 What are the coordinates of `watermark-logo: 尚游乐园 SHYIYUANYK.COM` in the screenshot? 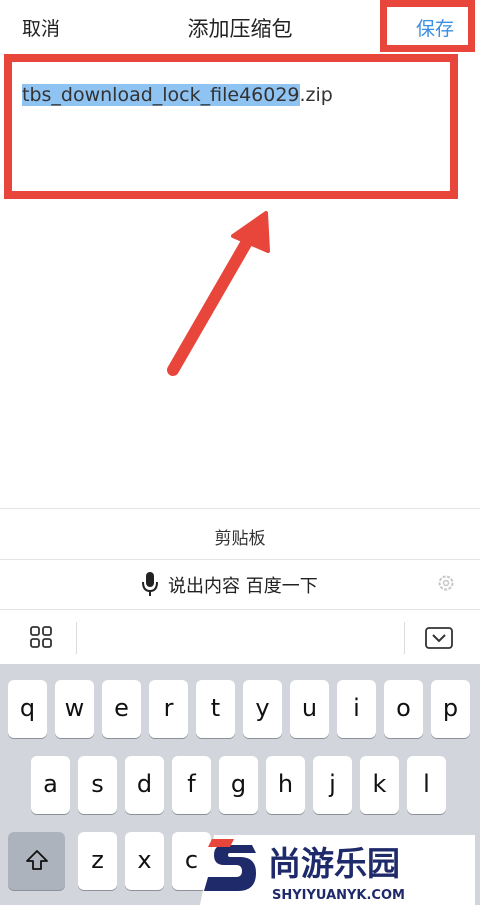 It's located at (337, 870).